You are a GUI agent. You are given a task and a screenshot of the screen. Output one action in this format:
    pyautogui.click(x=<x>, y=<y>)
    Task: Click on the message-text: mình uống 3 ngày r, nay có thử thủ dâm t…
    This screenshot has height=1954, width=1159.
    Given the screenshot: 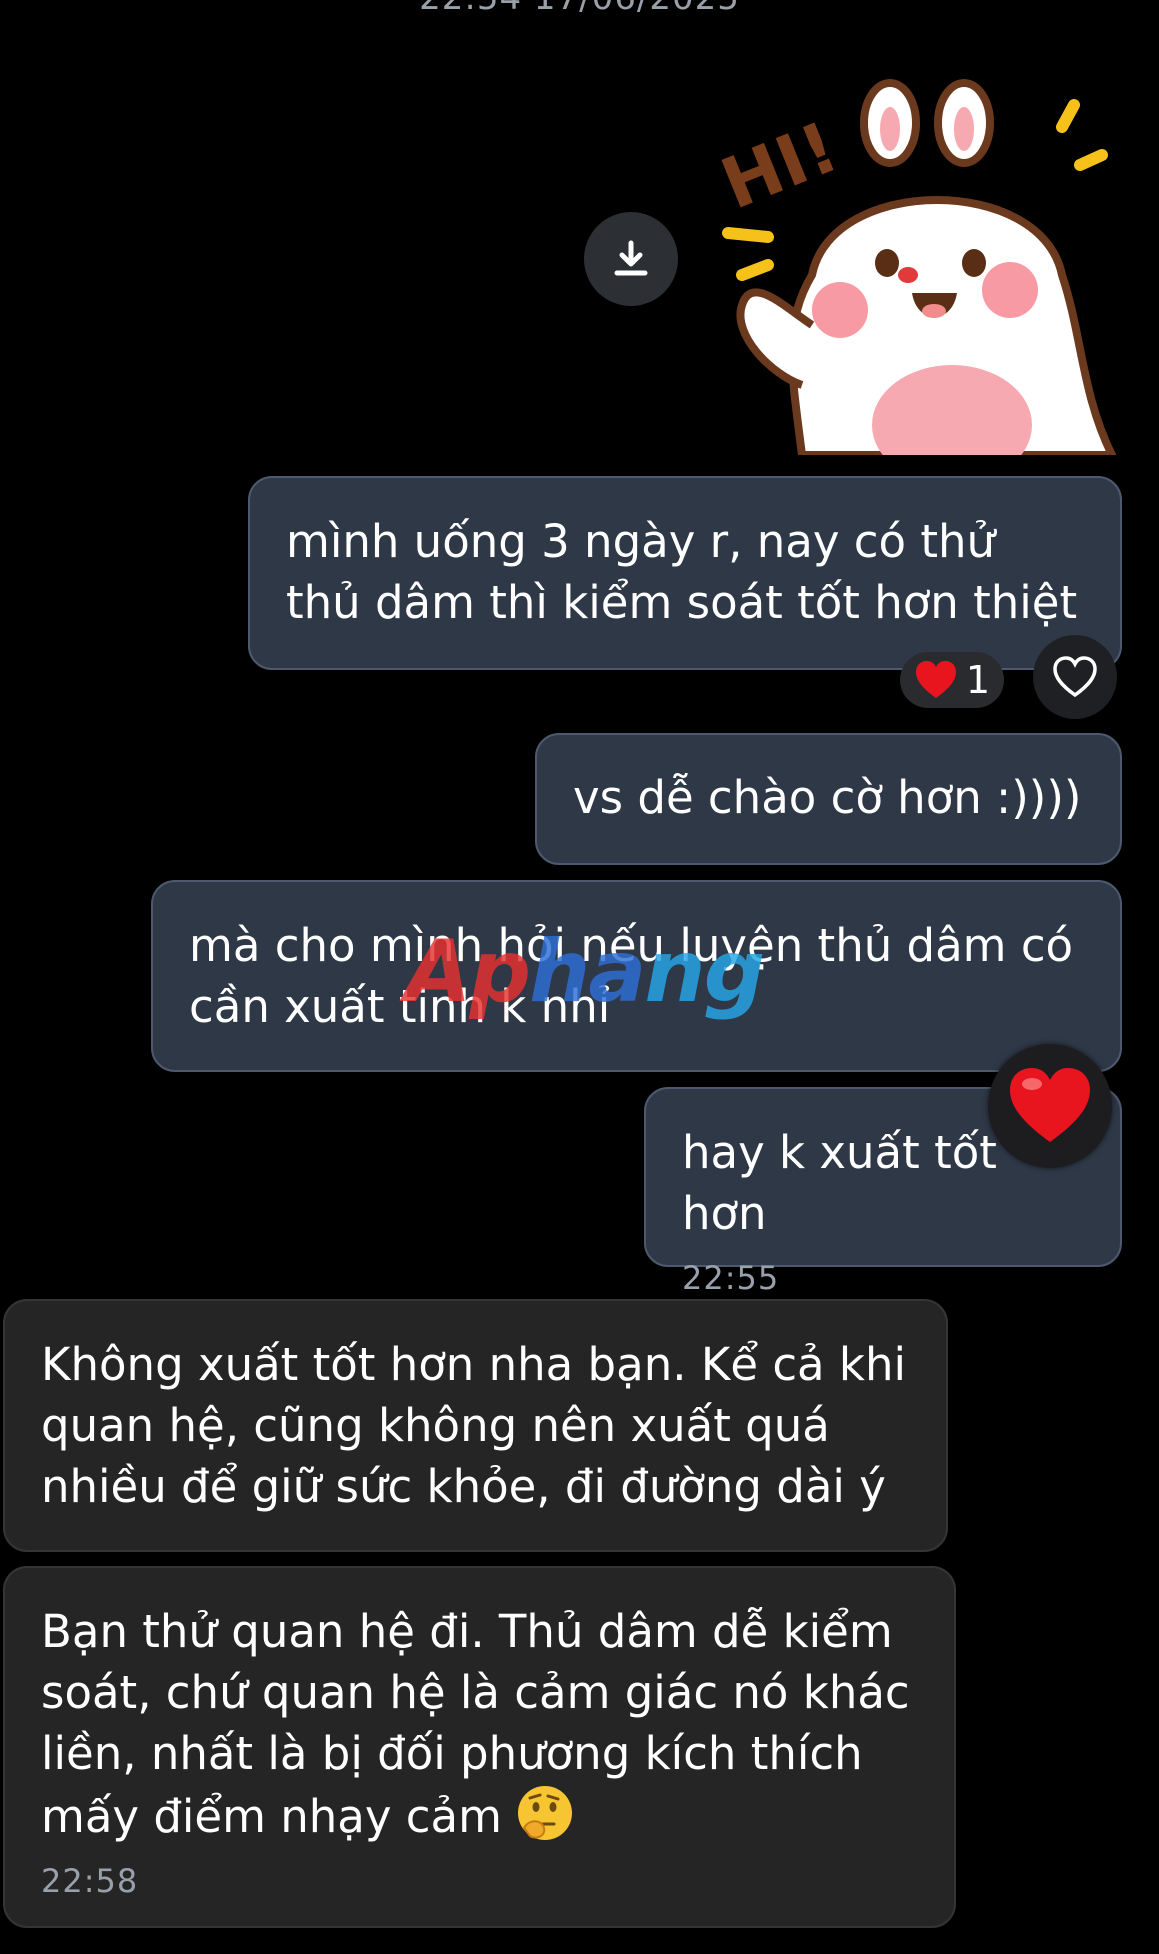 What is the action you would take?
    pyautogui.click(x=682, y=572)
    